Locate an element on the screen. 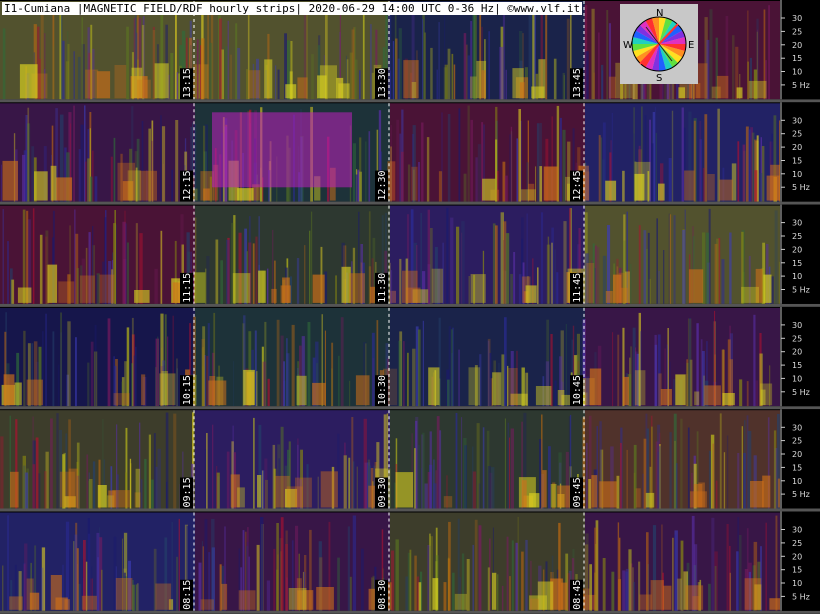  axis-tick-label: 25 is located at coordinates (797, 338).